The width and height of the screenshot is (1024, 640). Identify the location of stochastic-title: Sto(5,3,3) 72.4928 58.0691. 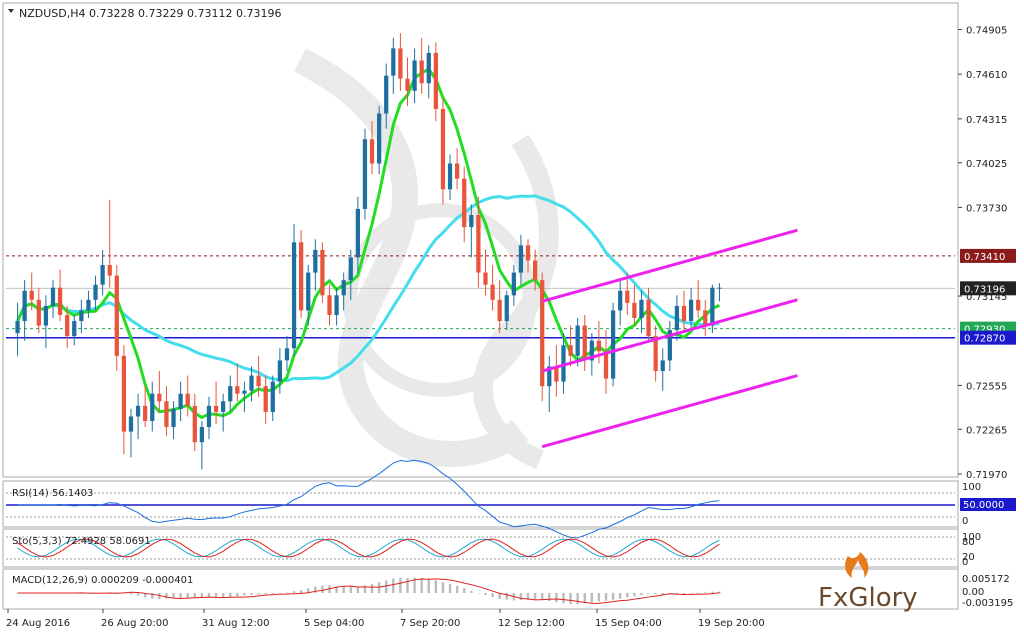
(81, 541).